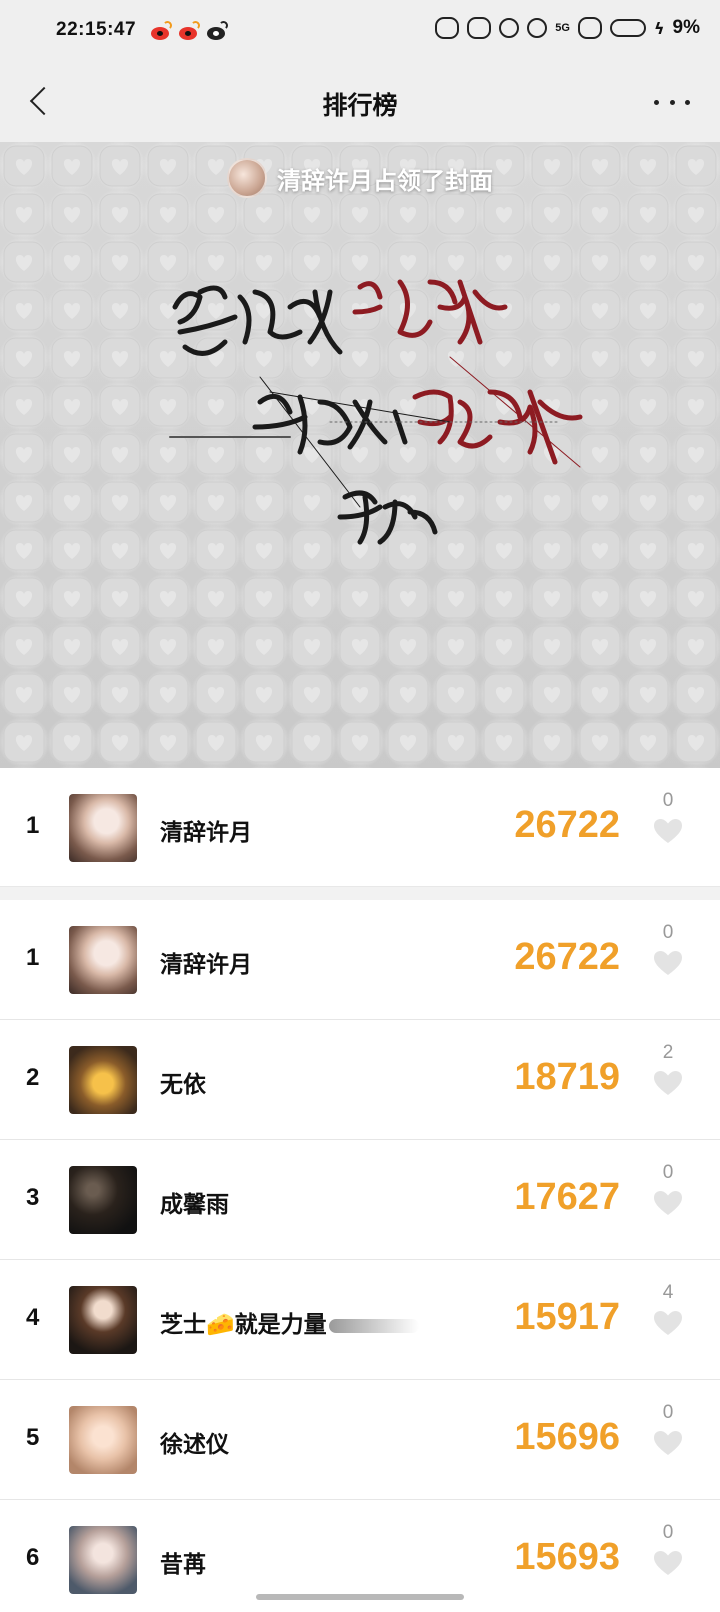 This screenshot has height=1612, width=720. I want to click on rank-row: 4 芝士🧀就是力量 15917 4, so click(360, 1320).